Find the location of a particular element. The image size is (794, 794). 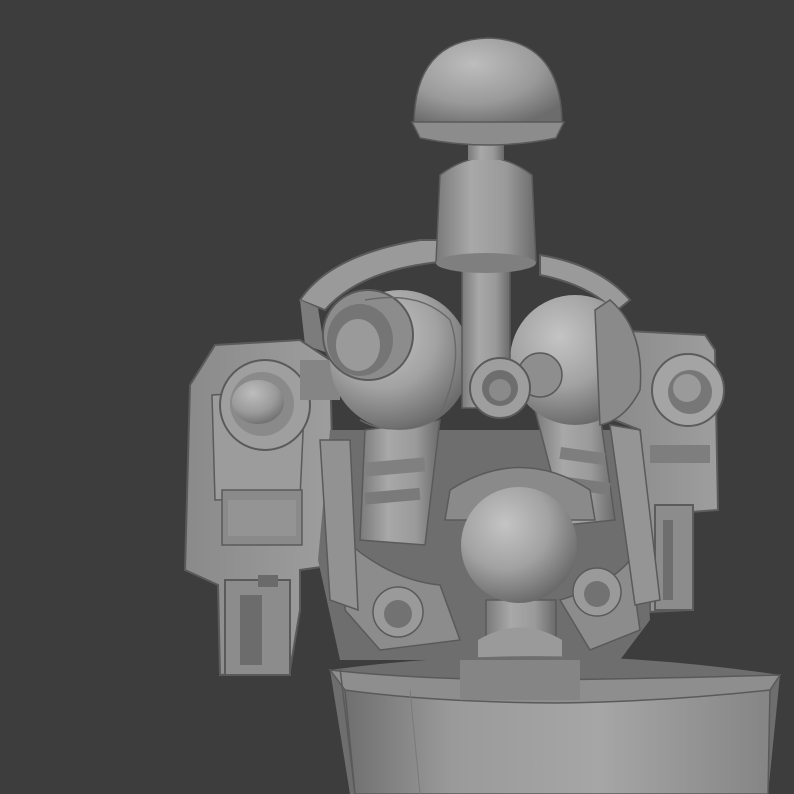

base-cup is located at coordinates (555, 725).